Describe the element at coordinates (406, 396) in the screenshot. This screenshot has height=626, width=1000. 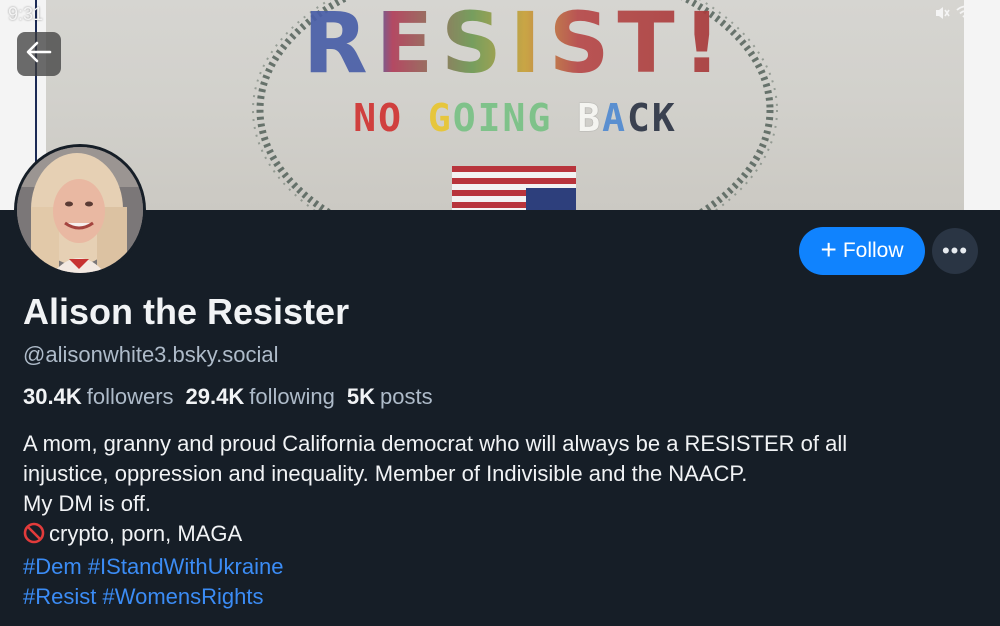
I see `posts-label: posts` at that location.